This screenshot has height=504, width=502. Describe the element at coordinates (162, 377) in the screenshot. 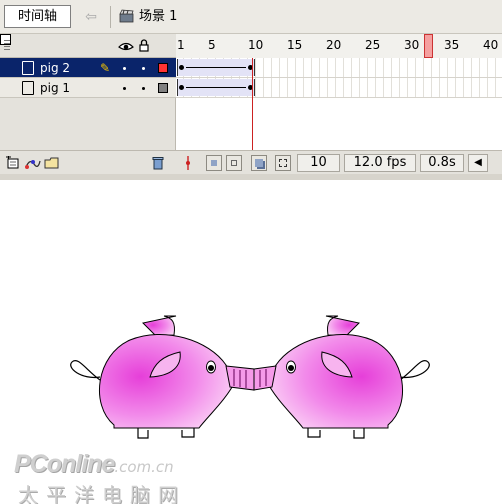

I see `pig-1-character` at that location.